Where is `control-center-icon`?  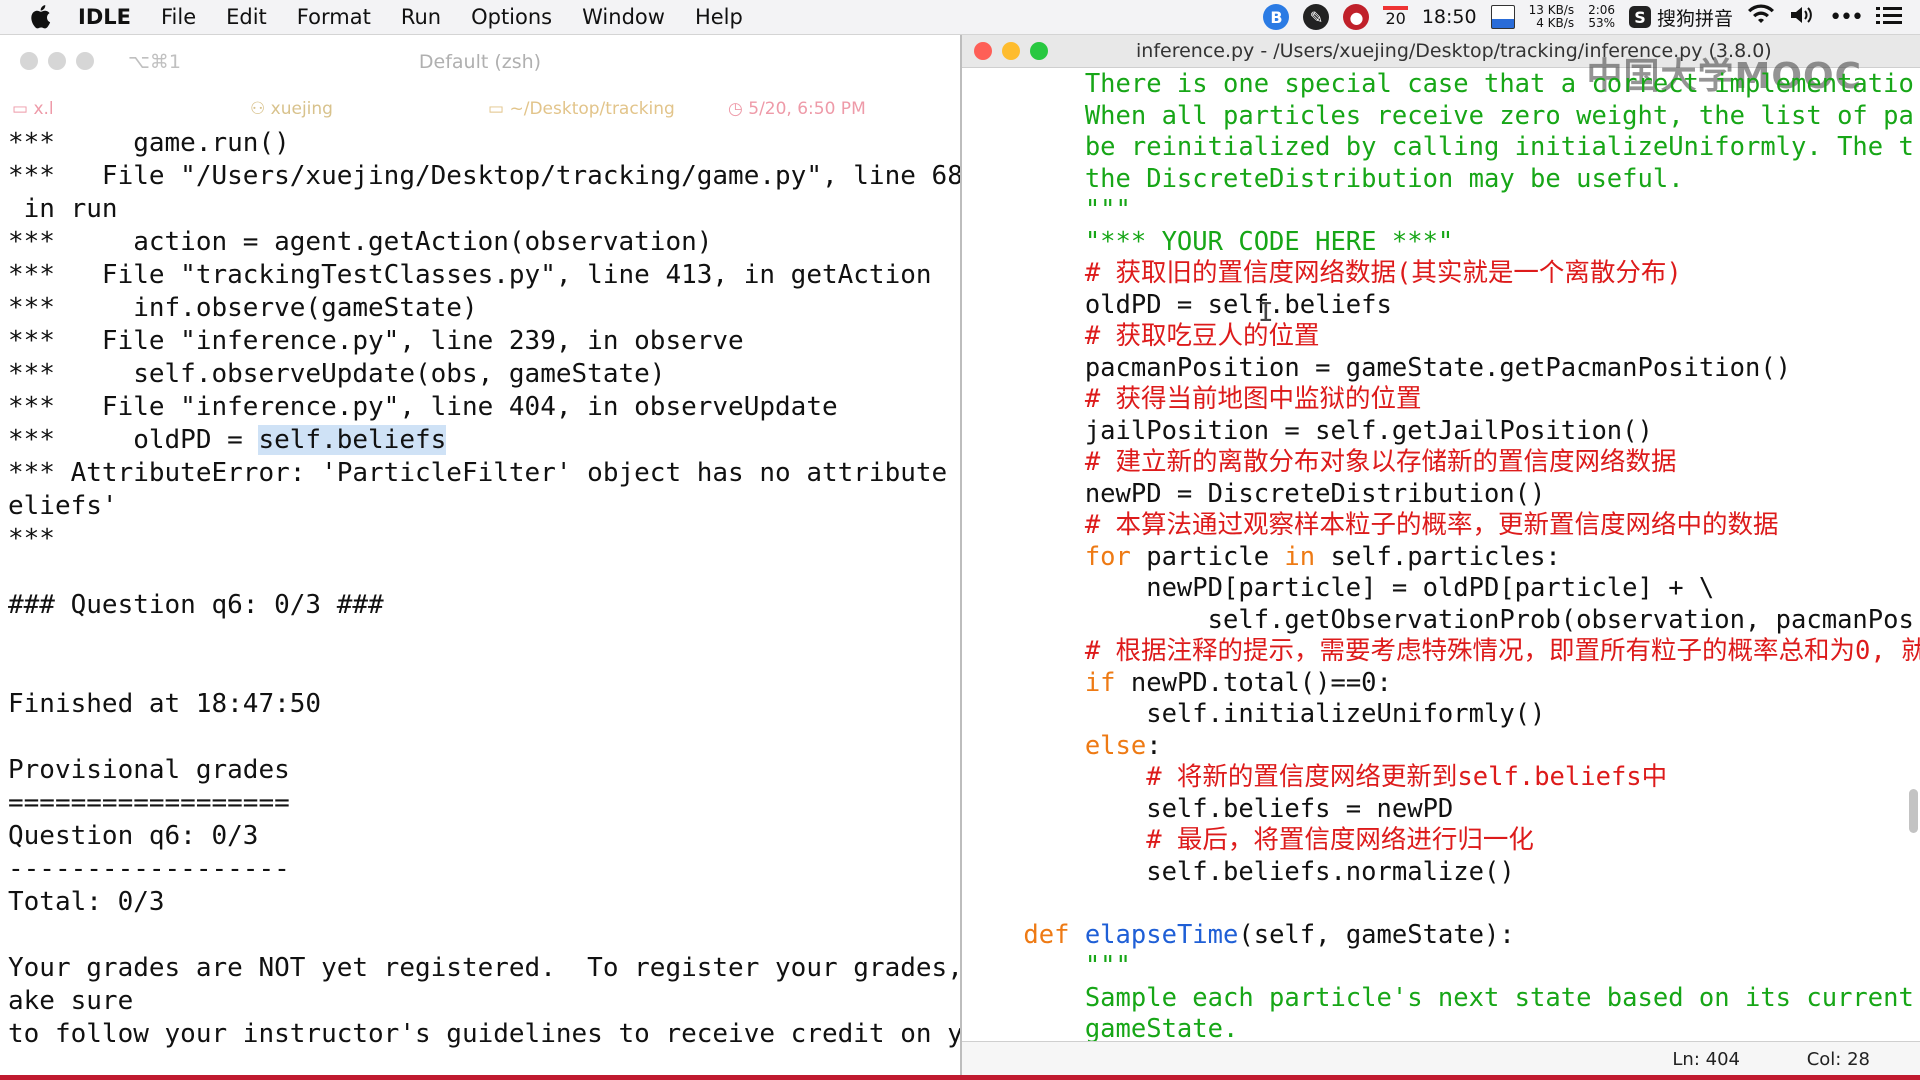
control-center-icon is located at coordinates (1889, 17).